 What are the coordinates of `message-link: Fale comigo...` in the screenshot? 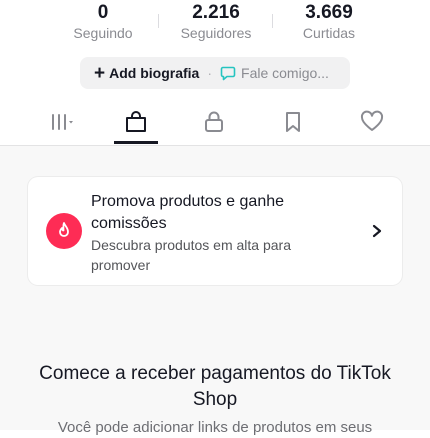 It's located at (285, 73).